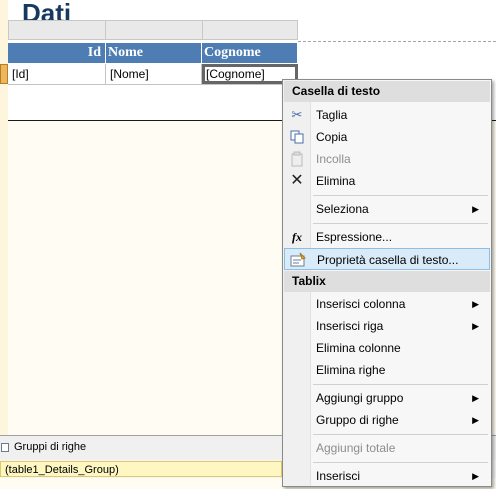  Describe the element at coordinates (297, 237) in the screenshot. I see `fx-icon: fx` at that location.